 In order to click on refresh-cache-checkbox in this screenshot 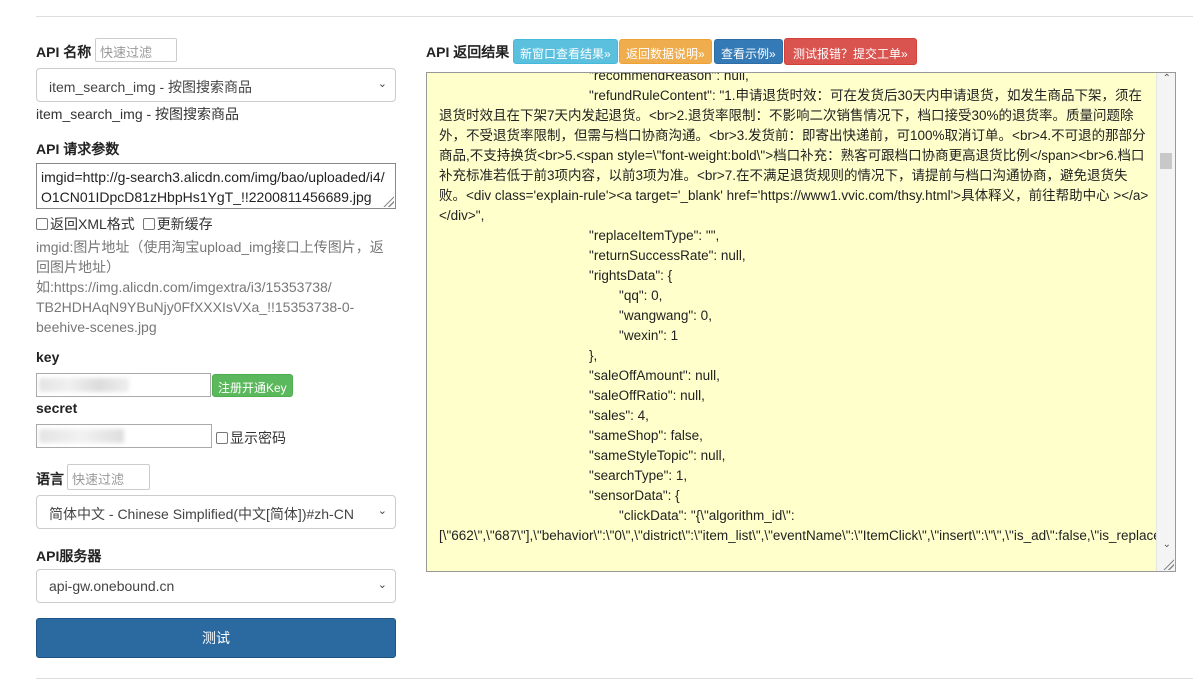, I will do `click(148, 224)`.